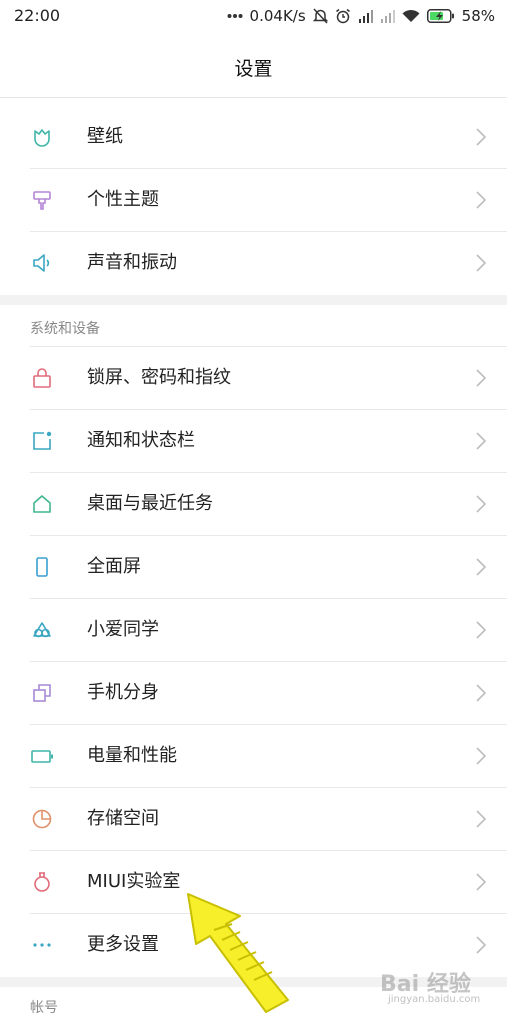 This screenshot has height=1014, width=507. I want to click on settings-item-sound: 声音和振动, so click(253, 263).